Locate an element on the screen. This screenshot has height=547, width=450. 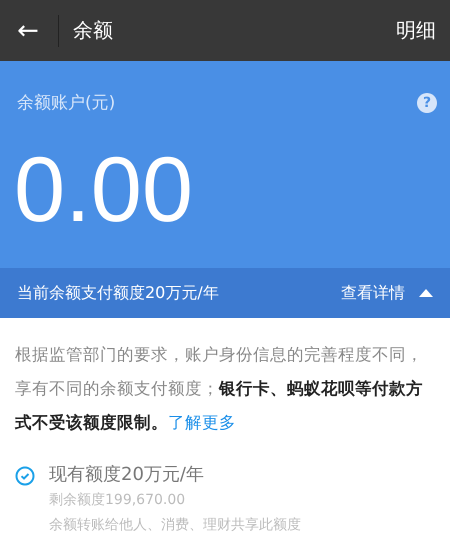
balance-amount: 0.00 is located at coordinates (104, 190).